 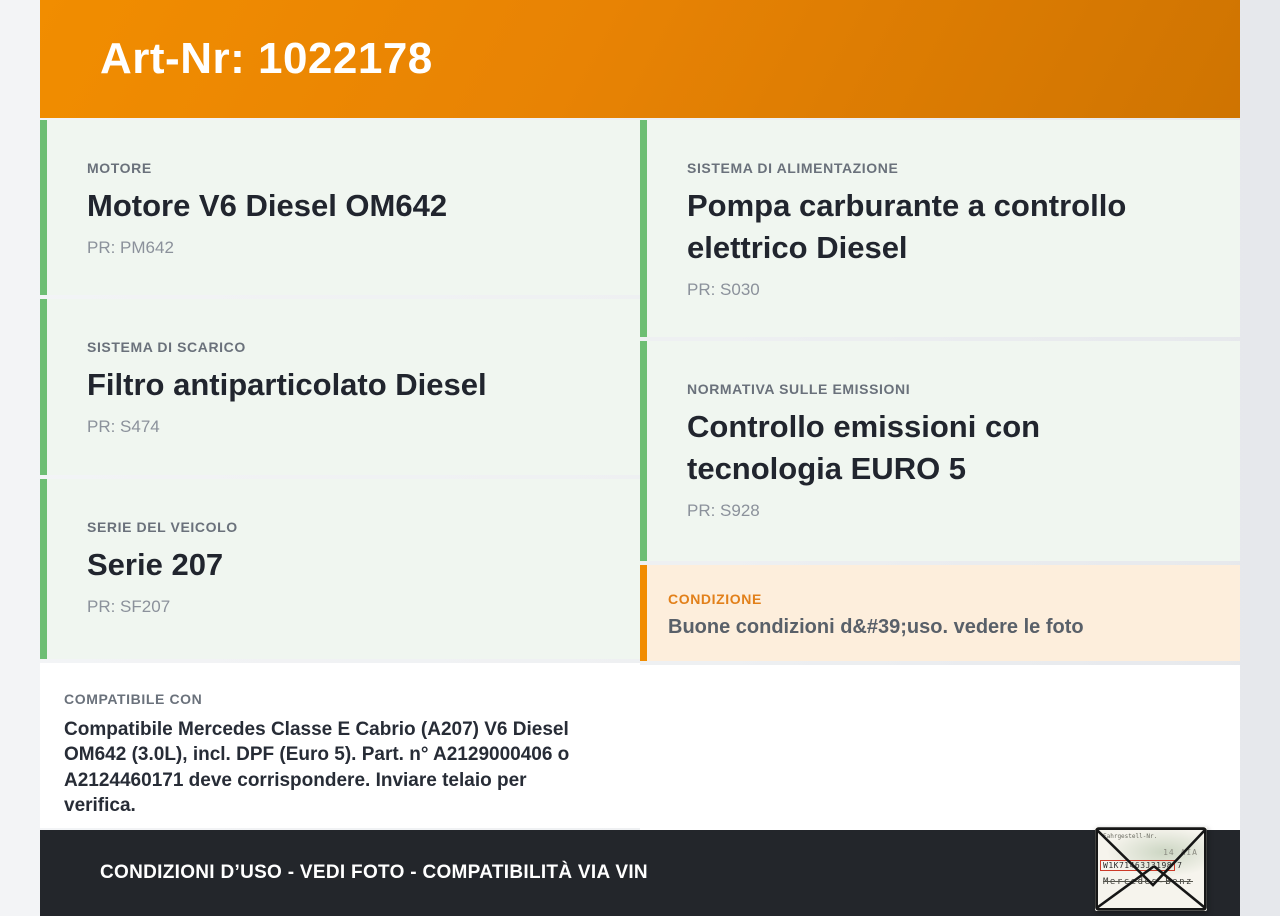 I want to click on empty-panel, so click(x=940, y=747).